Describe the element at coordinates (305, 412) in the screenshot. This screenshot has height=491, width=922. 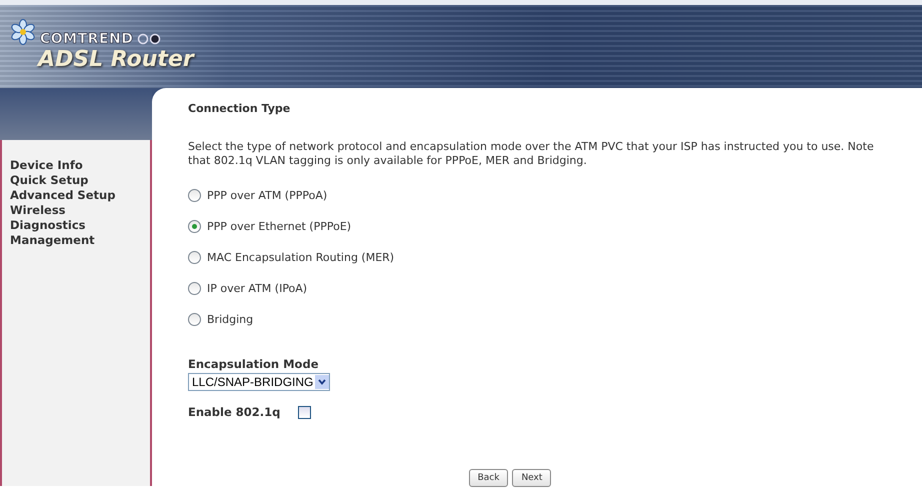
I see `checkbox` at that location.